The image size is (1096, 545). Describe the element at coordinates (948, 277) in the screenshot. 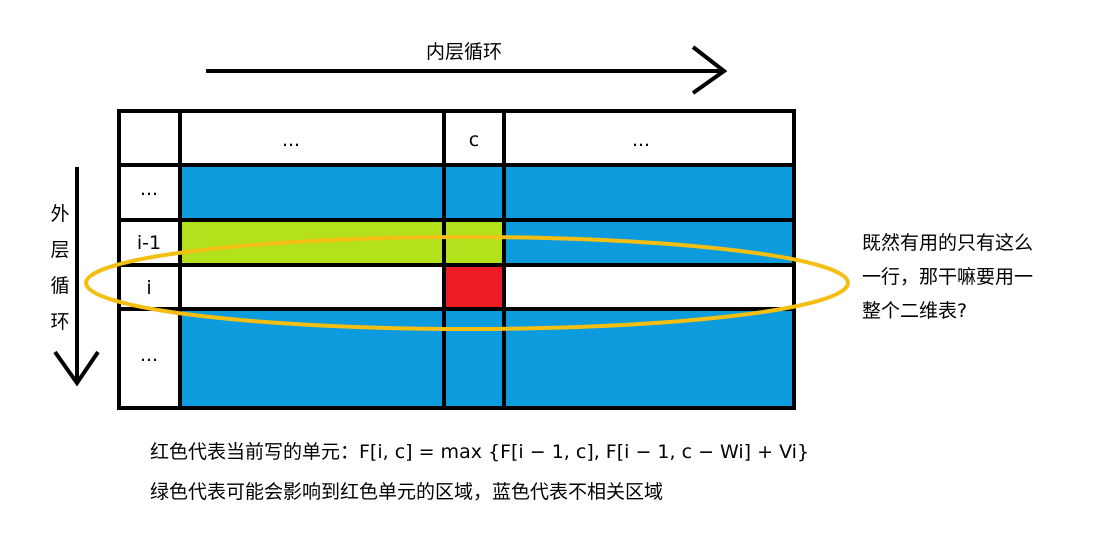

I see `side-note-line: 一行，那干嘛要用一` at that location.